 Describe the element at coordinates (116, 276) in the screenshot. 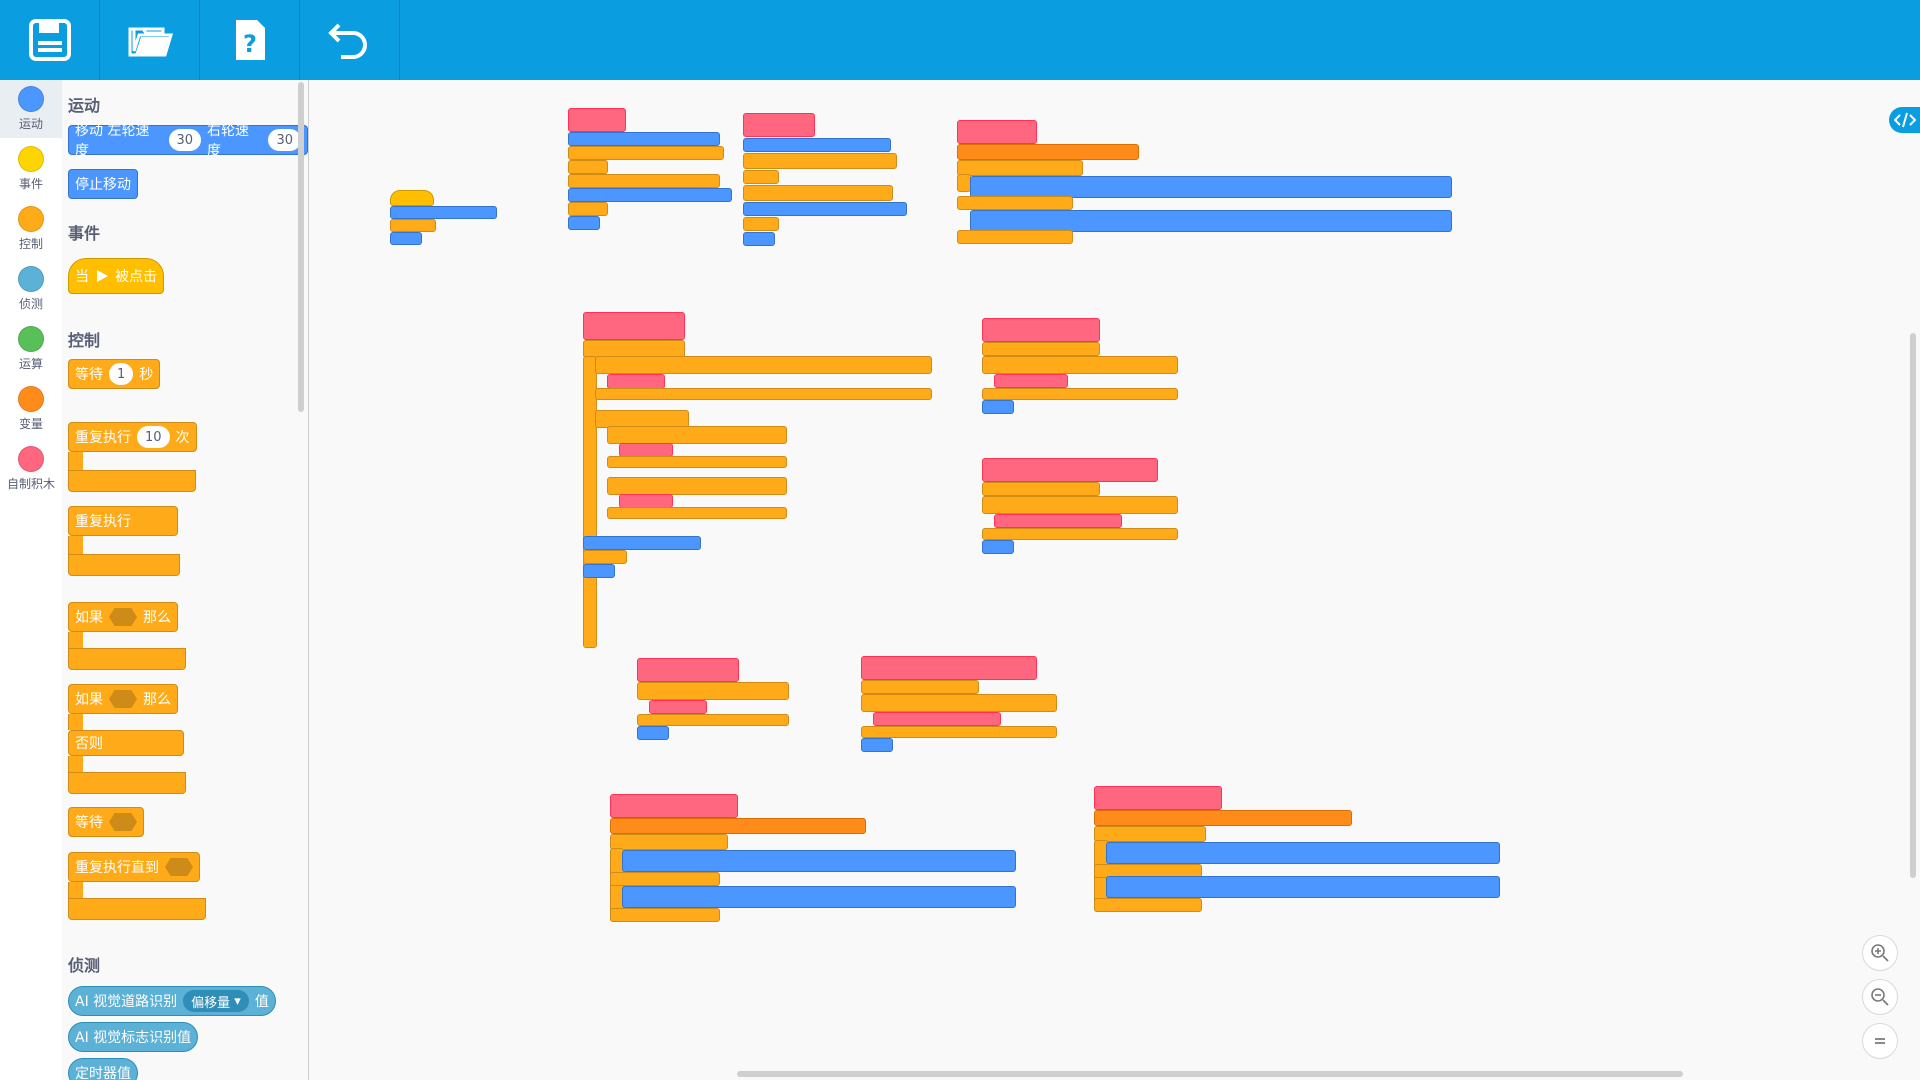

I see `when-clicked-block: 当 被点击` at that location.